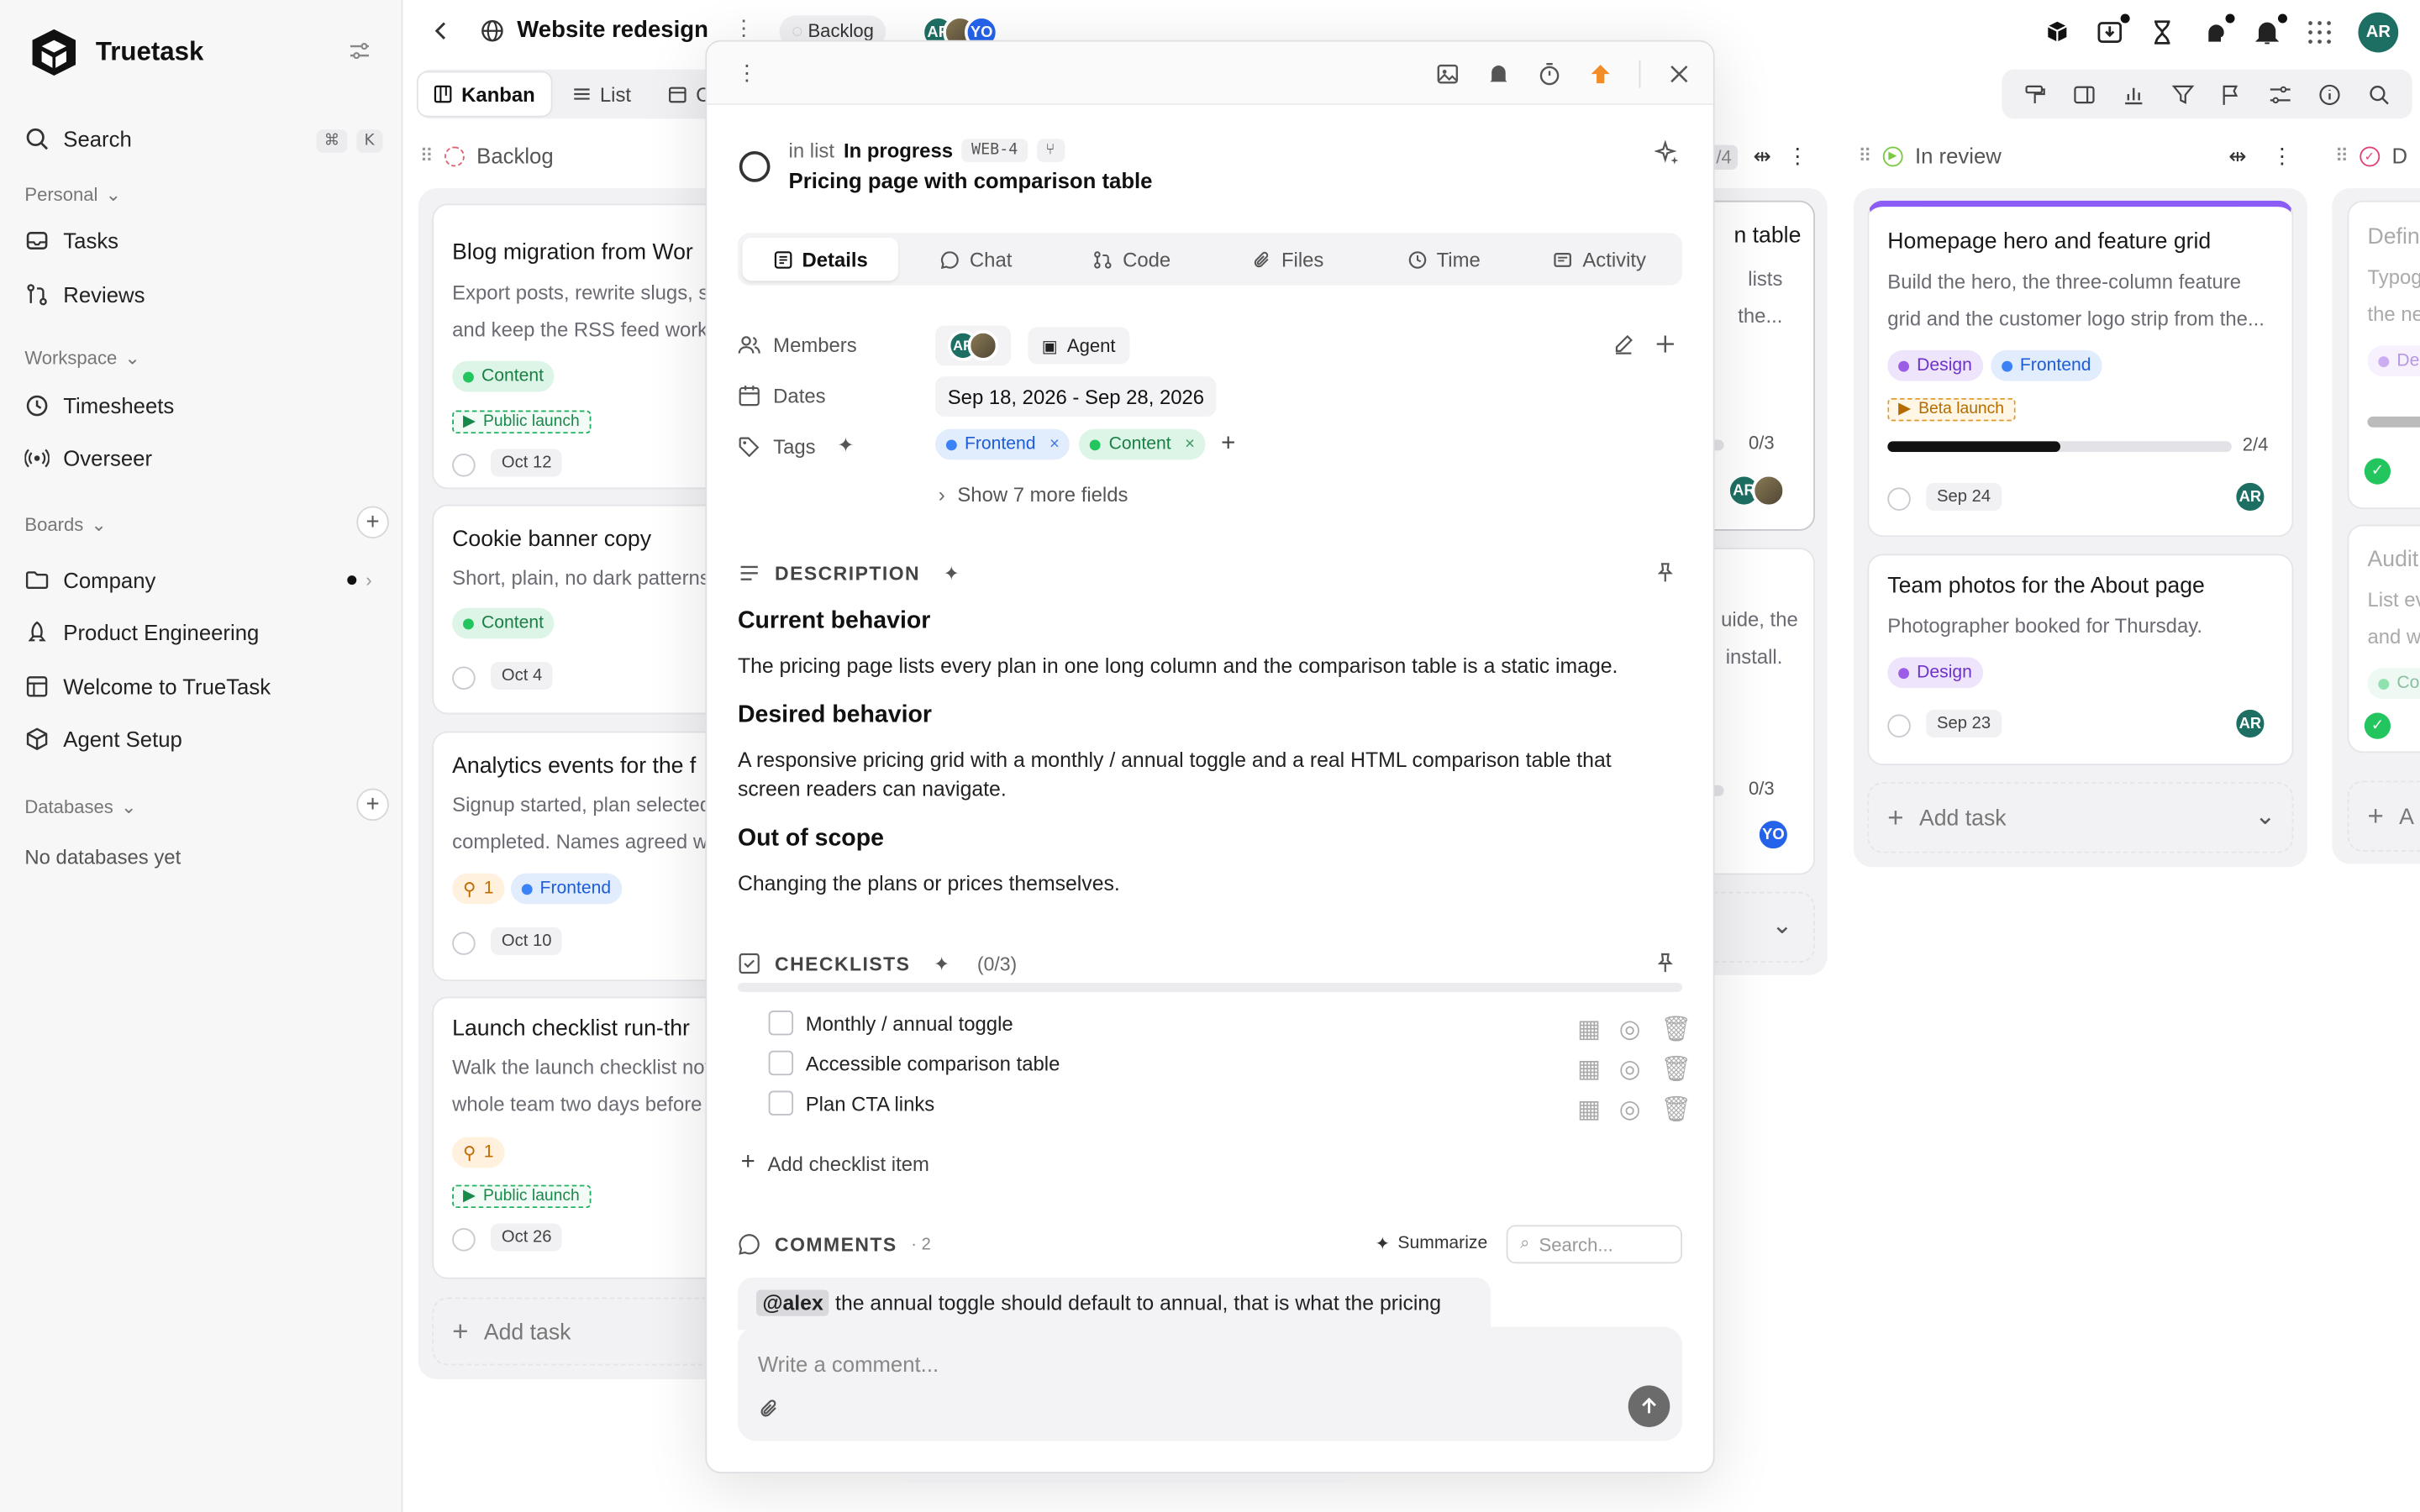 This screenshot has width=2420, height=1512. Describe the element at coordinates (1665, 344) in the screenshot. I see `add-member-icon` at that location.